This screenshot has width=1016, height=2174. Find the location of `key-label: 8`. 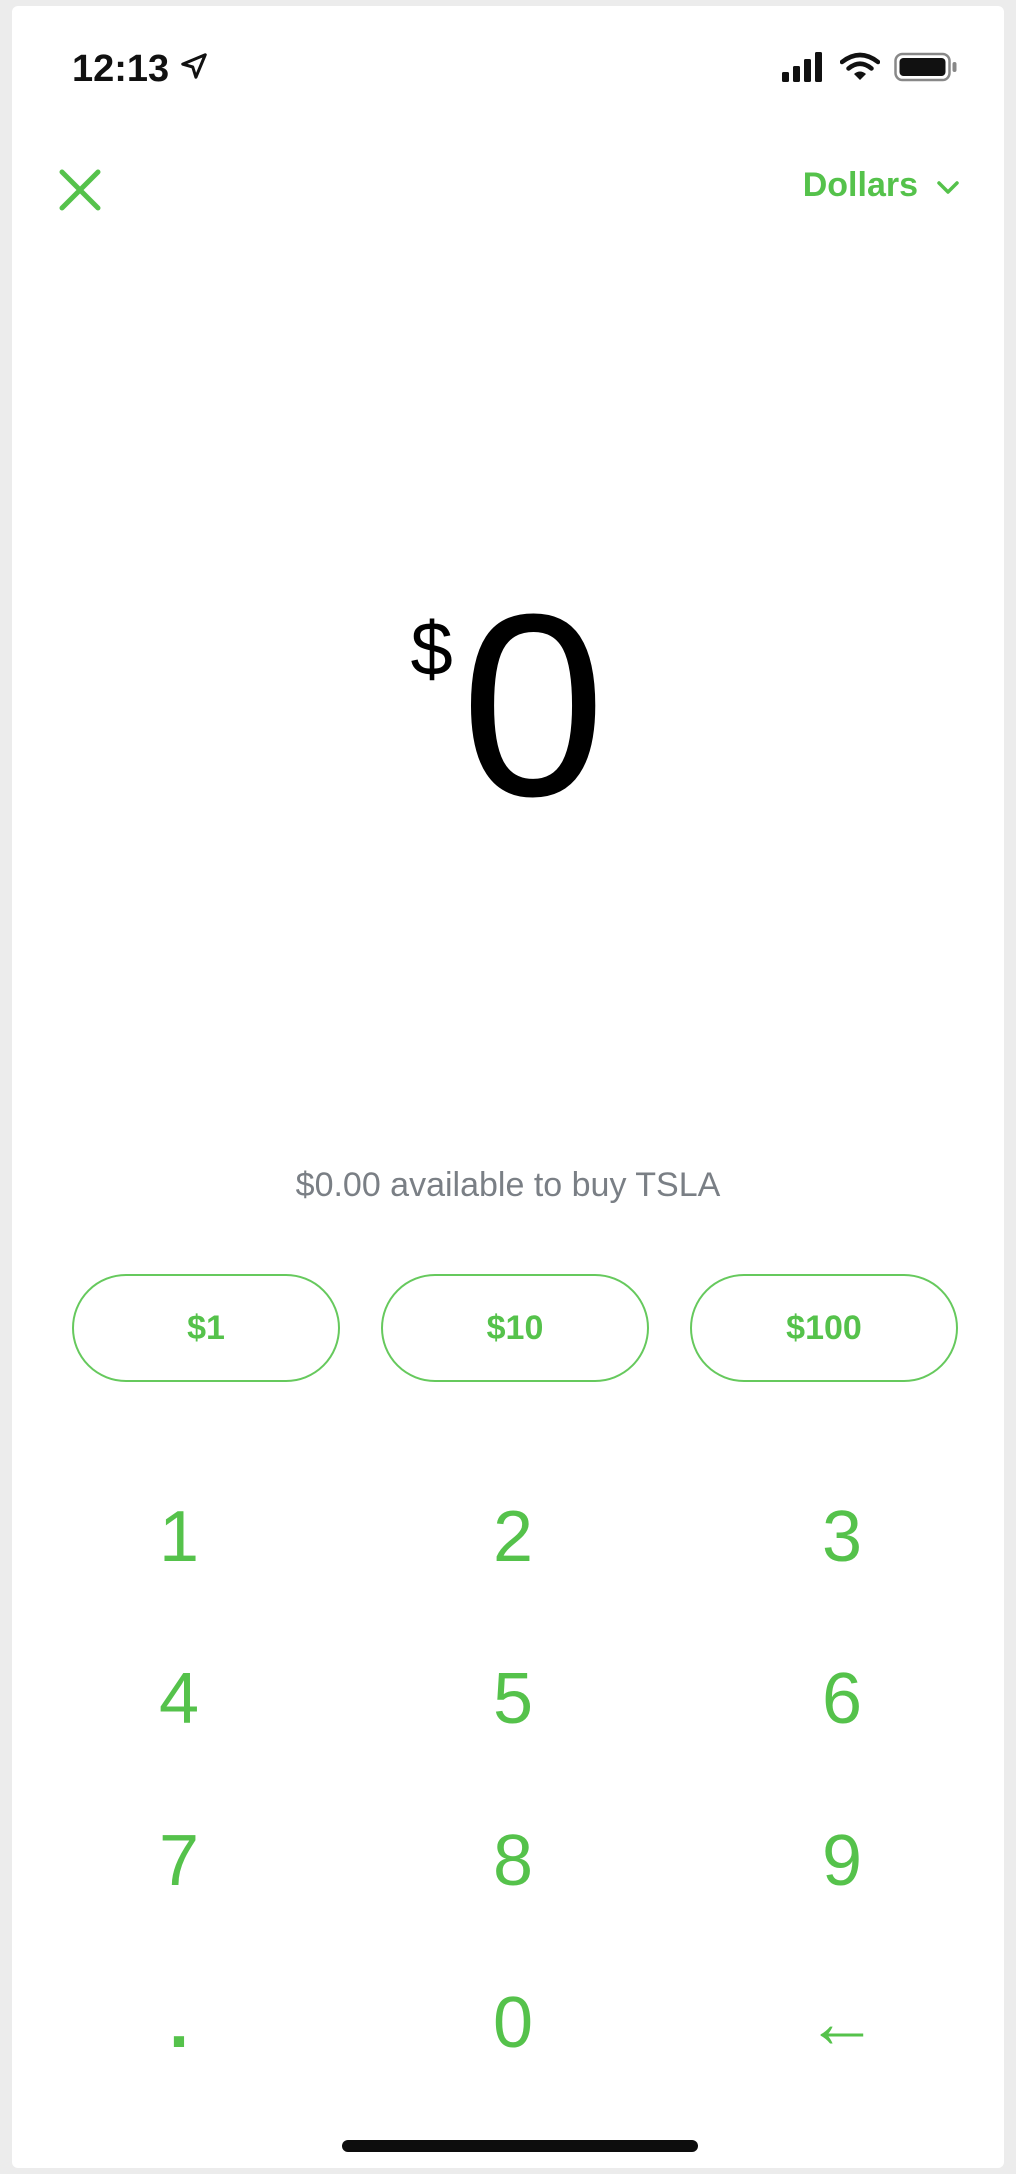

key-label: 8 is located at coordinates (513, 1861).